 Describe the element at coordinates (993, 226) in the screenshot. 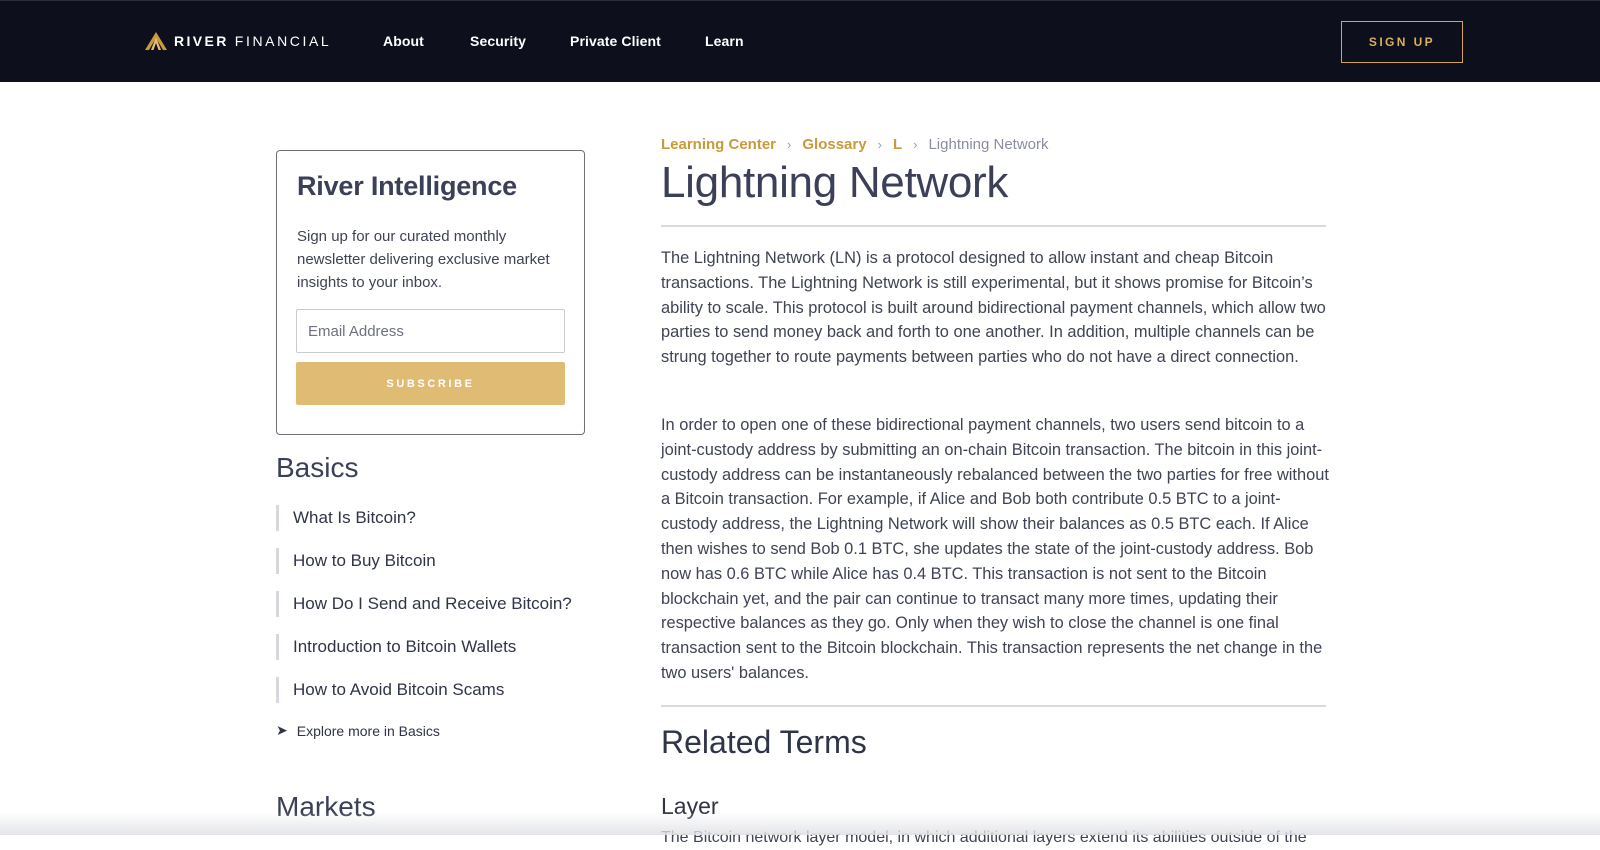

I see `title-divider` at that location.